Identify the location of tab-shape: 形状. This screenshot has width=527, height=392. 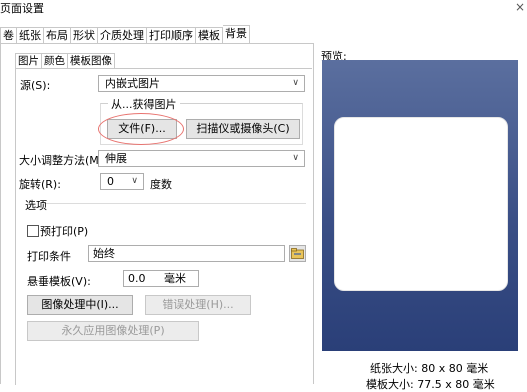
(84, 35).